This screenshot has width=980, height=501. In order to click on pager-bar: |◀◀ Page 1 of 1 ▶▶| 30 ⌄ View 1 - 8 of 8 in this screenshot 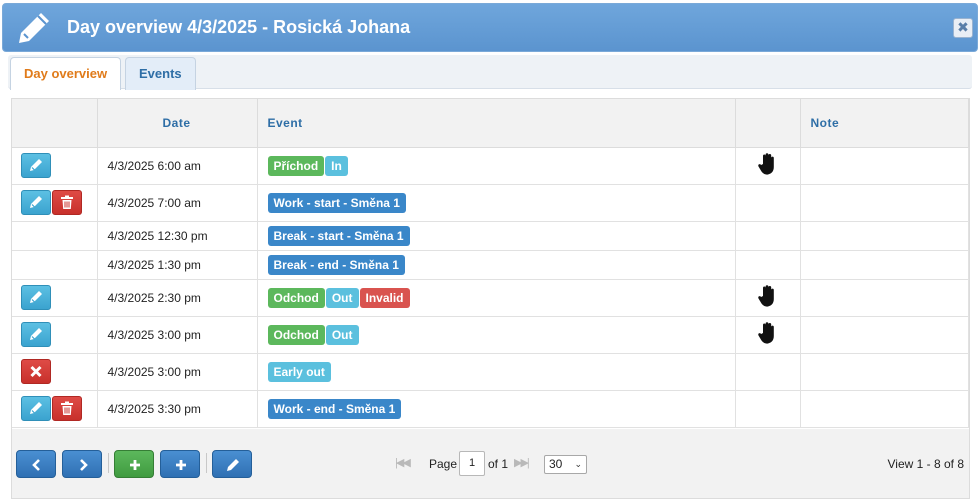, I will do `click(490, 463)`.